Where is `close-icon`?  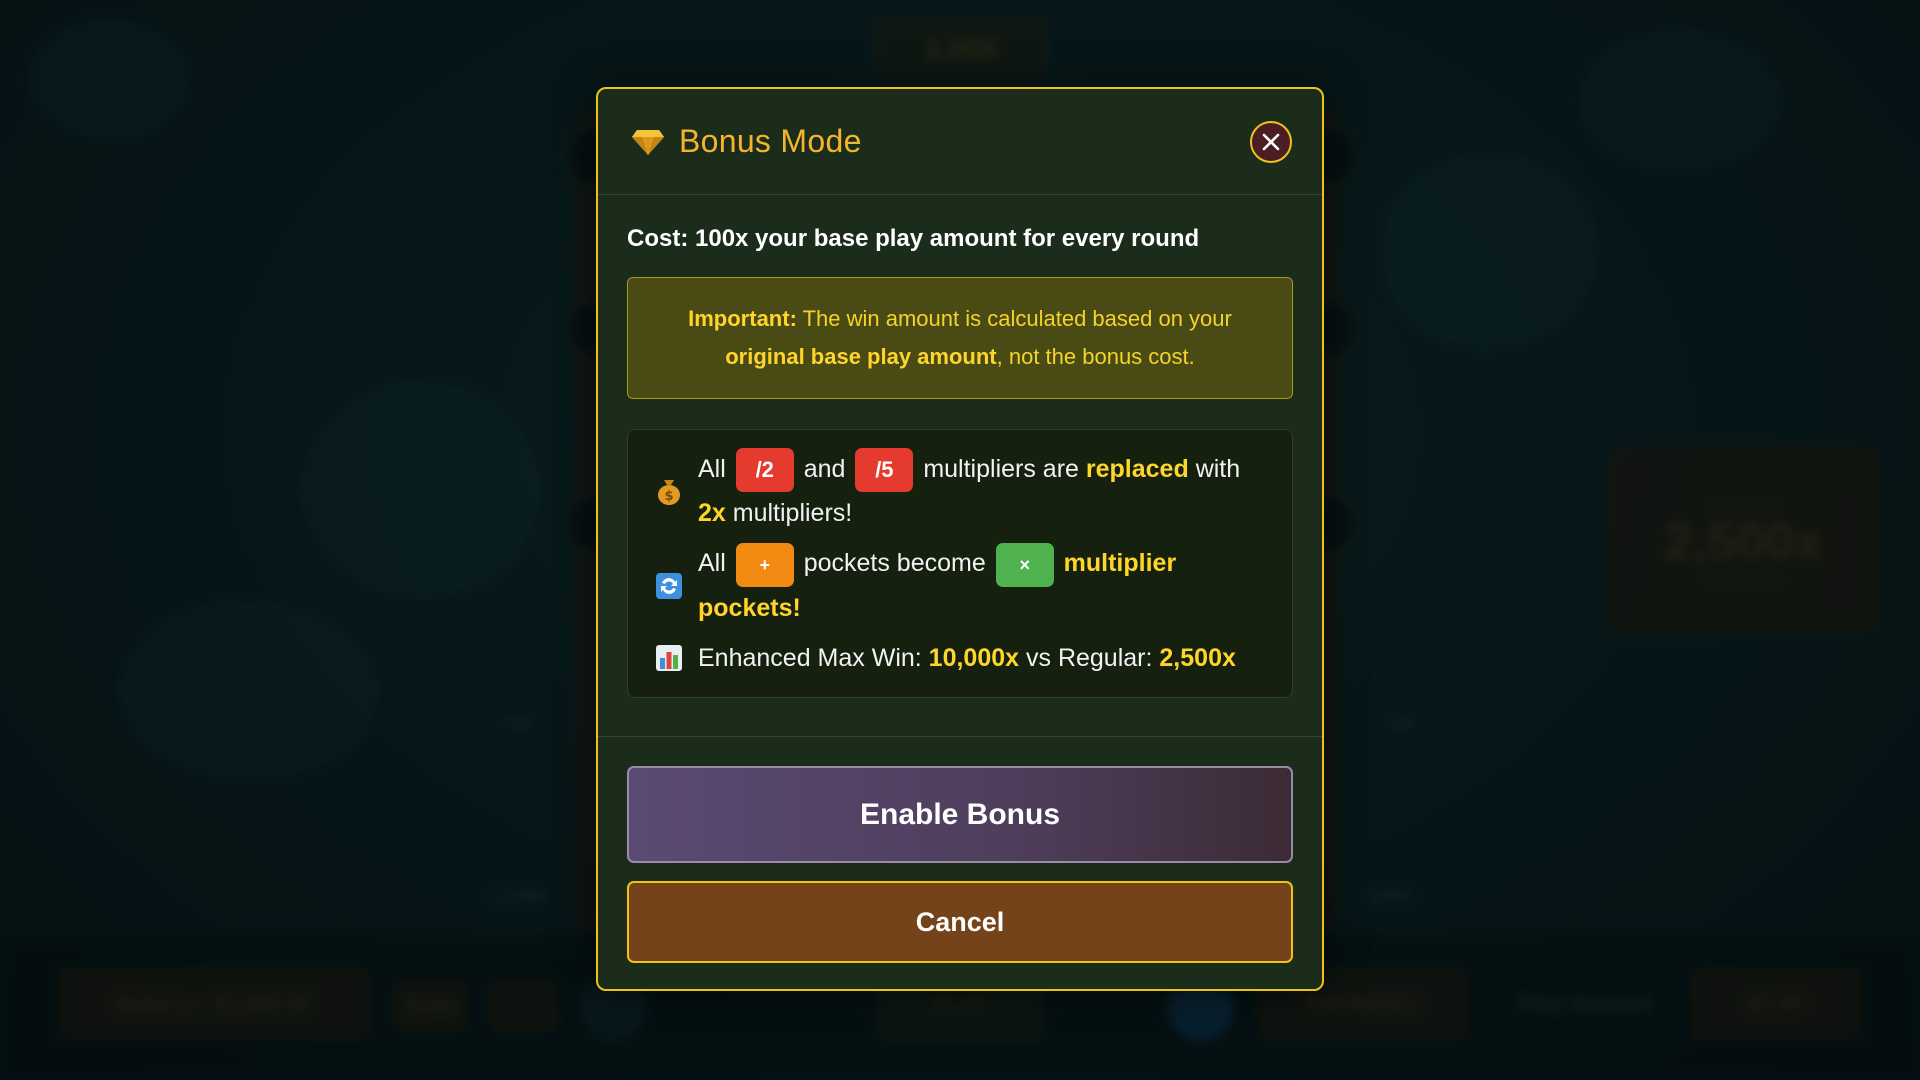 close-icon is located at coordinates (1271, 141).